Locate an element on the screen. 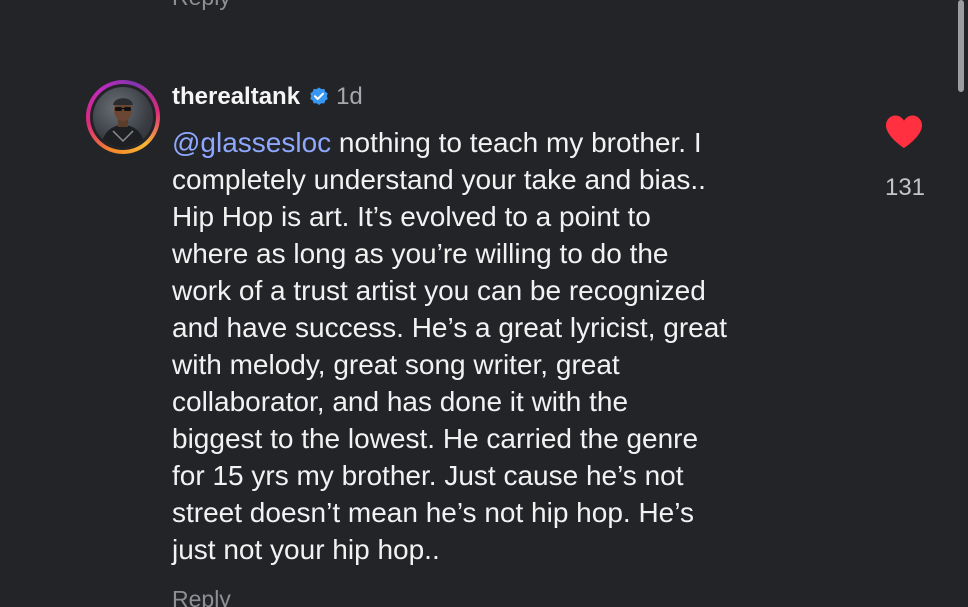 The image size is (968, 607). comment-header: therealtank 1d is located at coordinates (267, 97).